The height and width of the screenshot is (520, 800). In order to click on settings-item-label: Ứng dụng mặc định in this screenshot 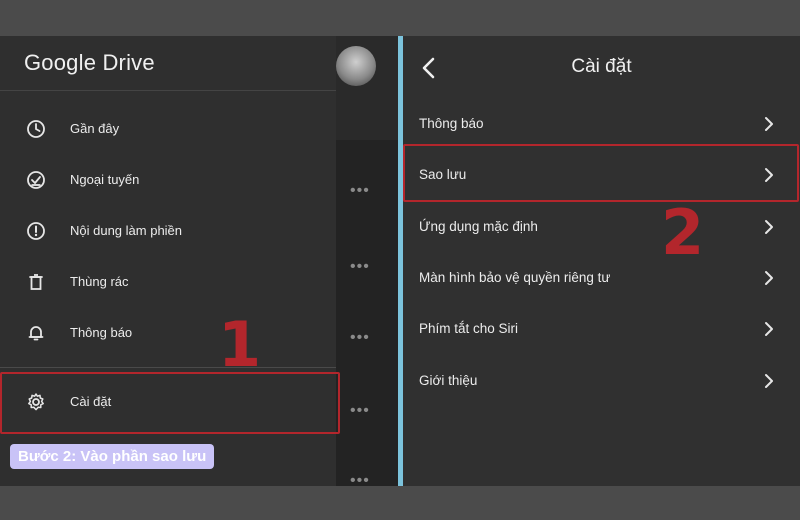, I will do `click(478, 226)`.